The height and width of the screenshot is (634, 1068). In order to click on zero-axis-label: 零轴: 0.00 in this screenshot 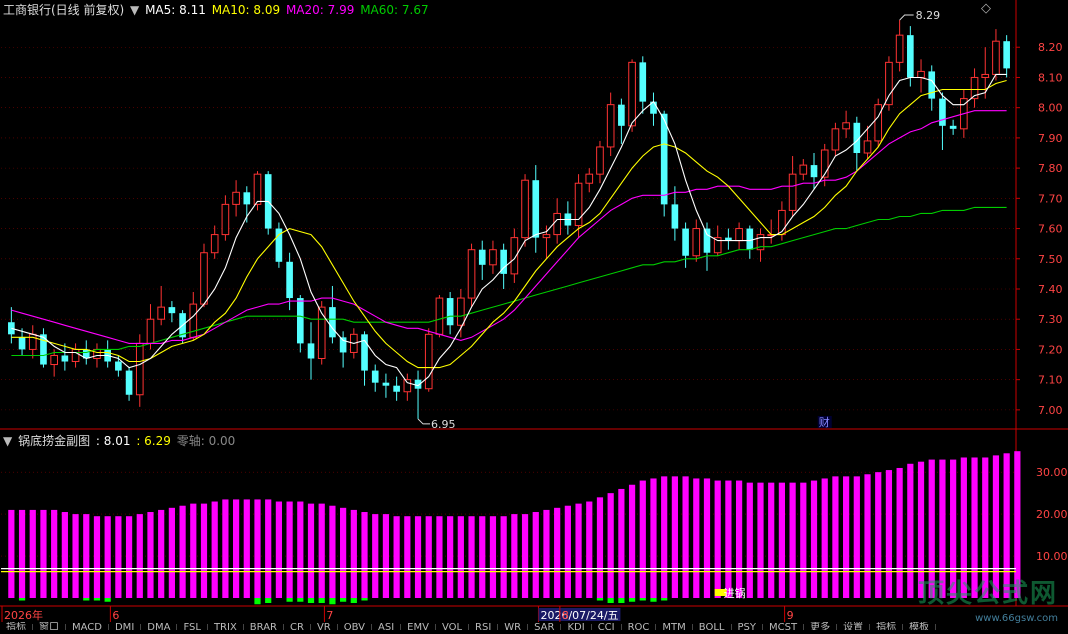, I will do `click(206, 441)`.